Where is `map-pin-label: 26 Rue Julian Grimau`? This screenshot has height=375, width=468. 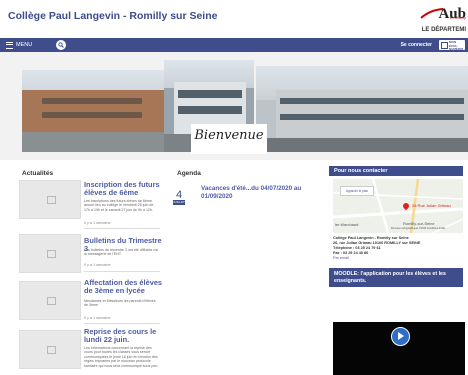
map-pin-label: 26 Rue Julian Grimau is located at coordinates (431, 205).